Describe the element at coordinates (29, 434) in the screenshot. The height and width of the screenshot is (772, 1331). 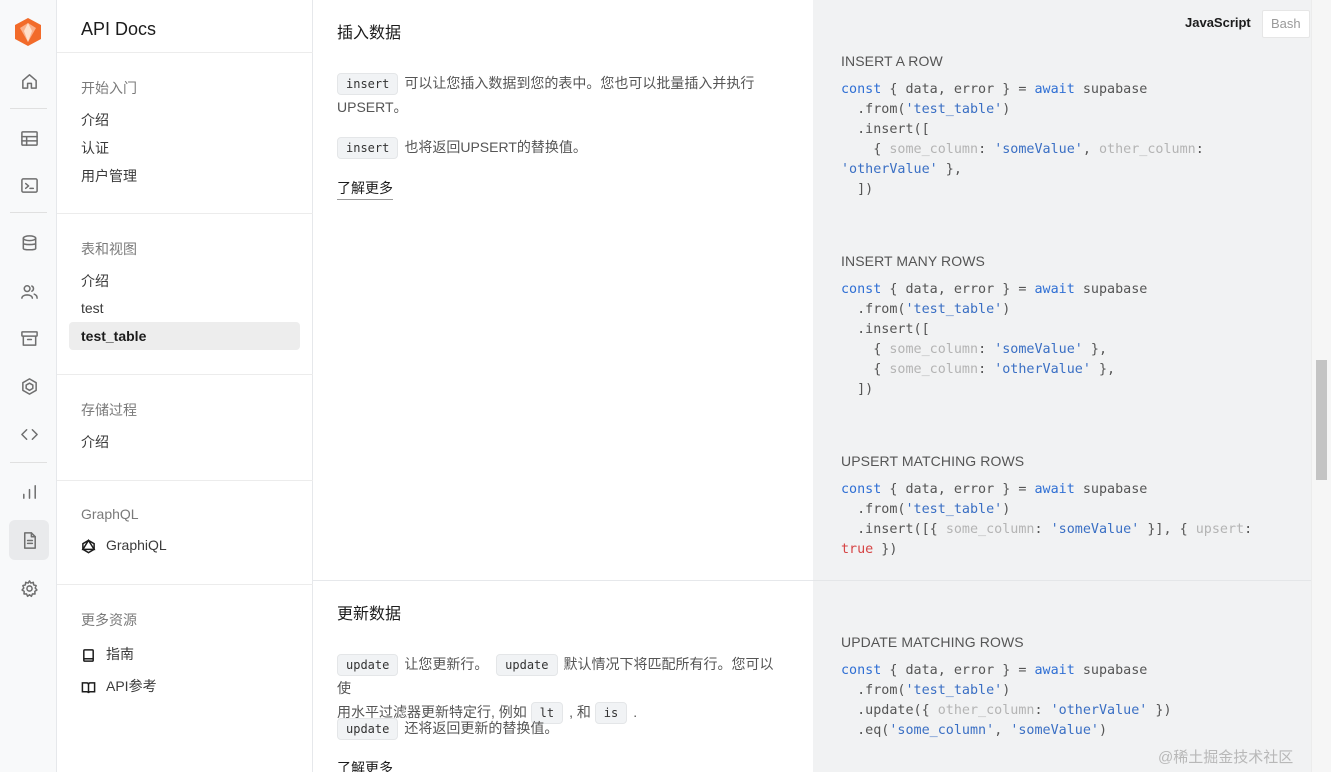
I see `api-code-icon` at that location.